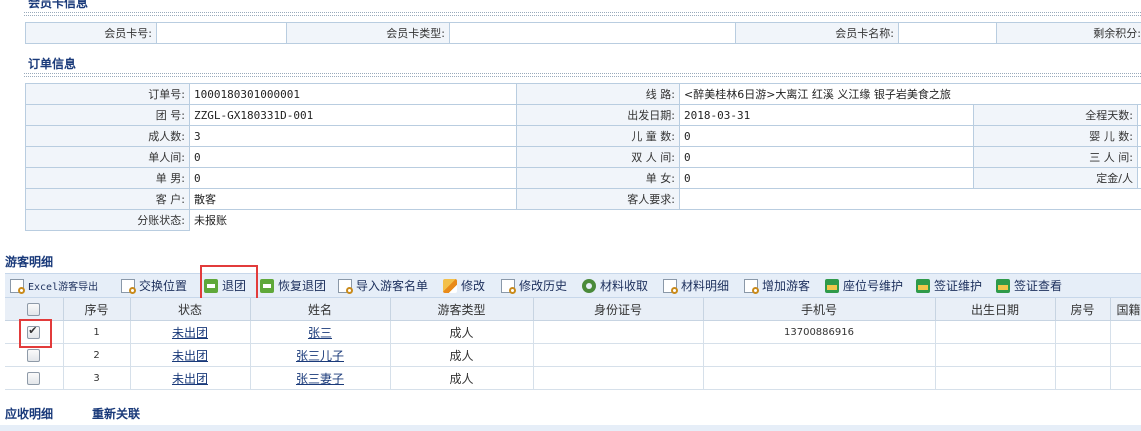 The height and width of the screenshot is (431, 1141). What do you see at coordinates (353, 94) in the screenshot?
I see `order-no-value: 1000180301000001` at bounding box center [353, 94].